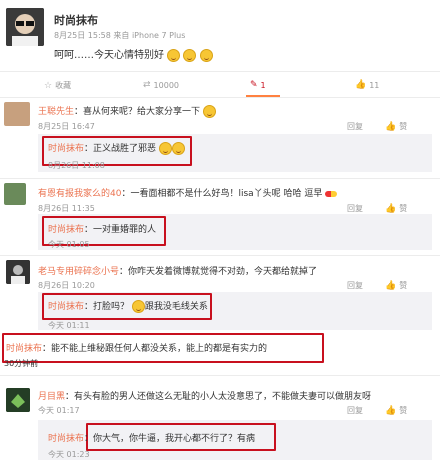  What do you see at coordinates (125, 230) in the screenshot?
I see `reply-text: 一对重婚罪的人` at bounding box center [125, 230].